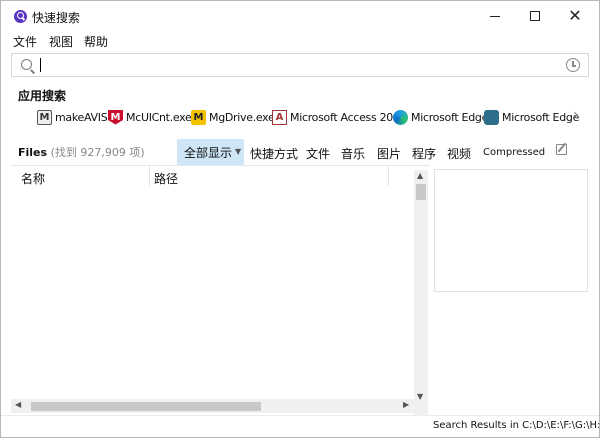 The width and height of the screenshot is (600, 438). I want to click on app-item-makeavis: M makeAVIS, so click(72, 117).